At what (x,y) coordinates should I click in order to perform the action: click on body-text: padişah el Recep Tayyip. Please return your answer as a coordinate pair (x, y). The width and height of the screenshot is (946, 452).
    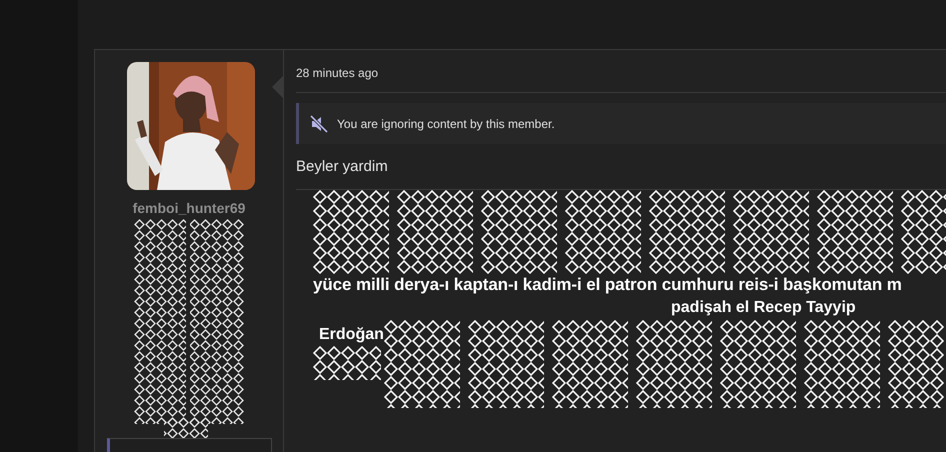
    Looking at the image, I should click on (763, 308).